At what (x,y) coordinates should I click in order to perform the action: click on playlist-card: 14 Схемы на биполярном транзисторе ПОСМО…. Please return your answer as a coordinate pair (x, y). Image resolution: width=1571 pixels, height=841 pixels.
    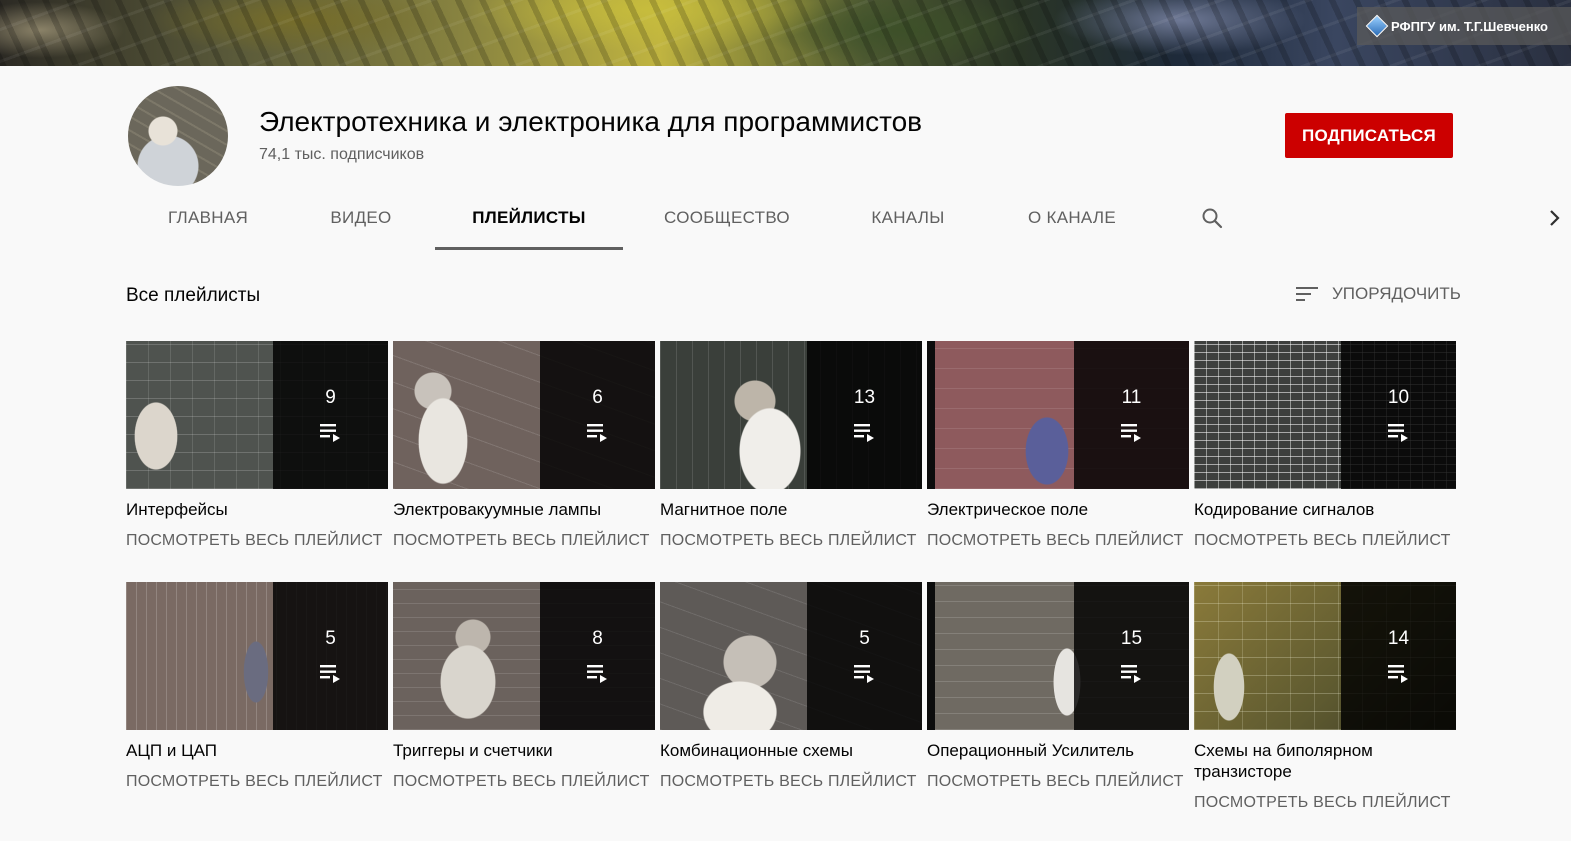
    Looking at the image, I should click on (1325, 697).